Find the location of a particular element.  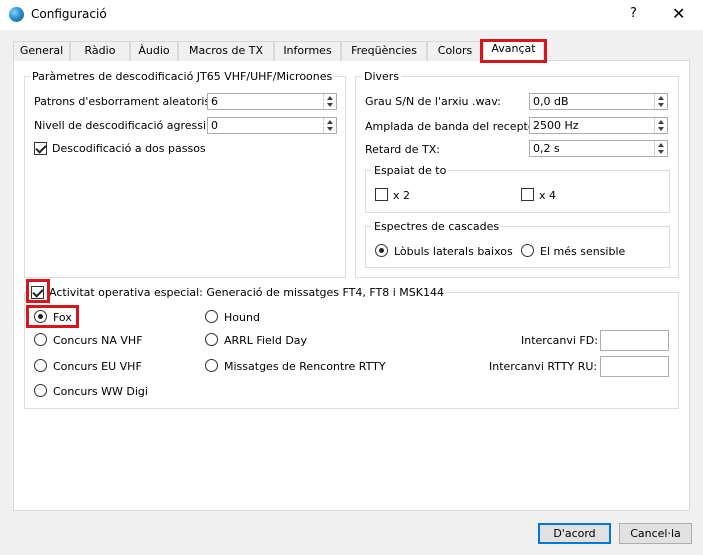

tx-delay-spinbox: 0,2 s is located at coordinates (598, 148).